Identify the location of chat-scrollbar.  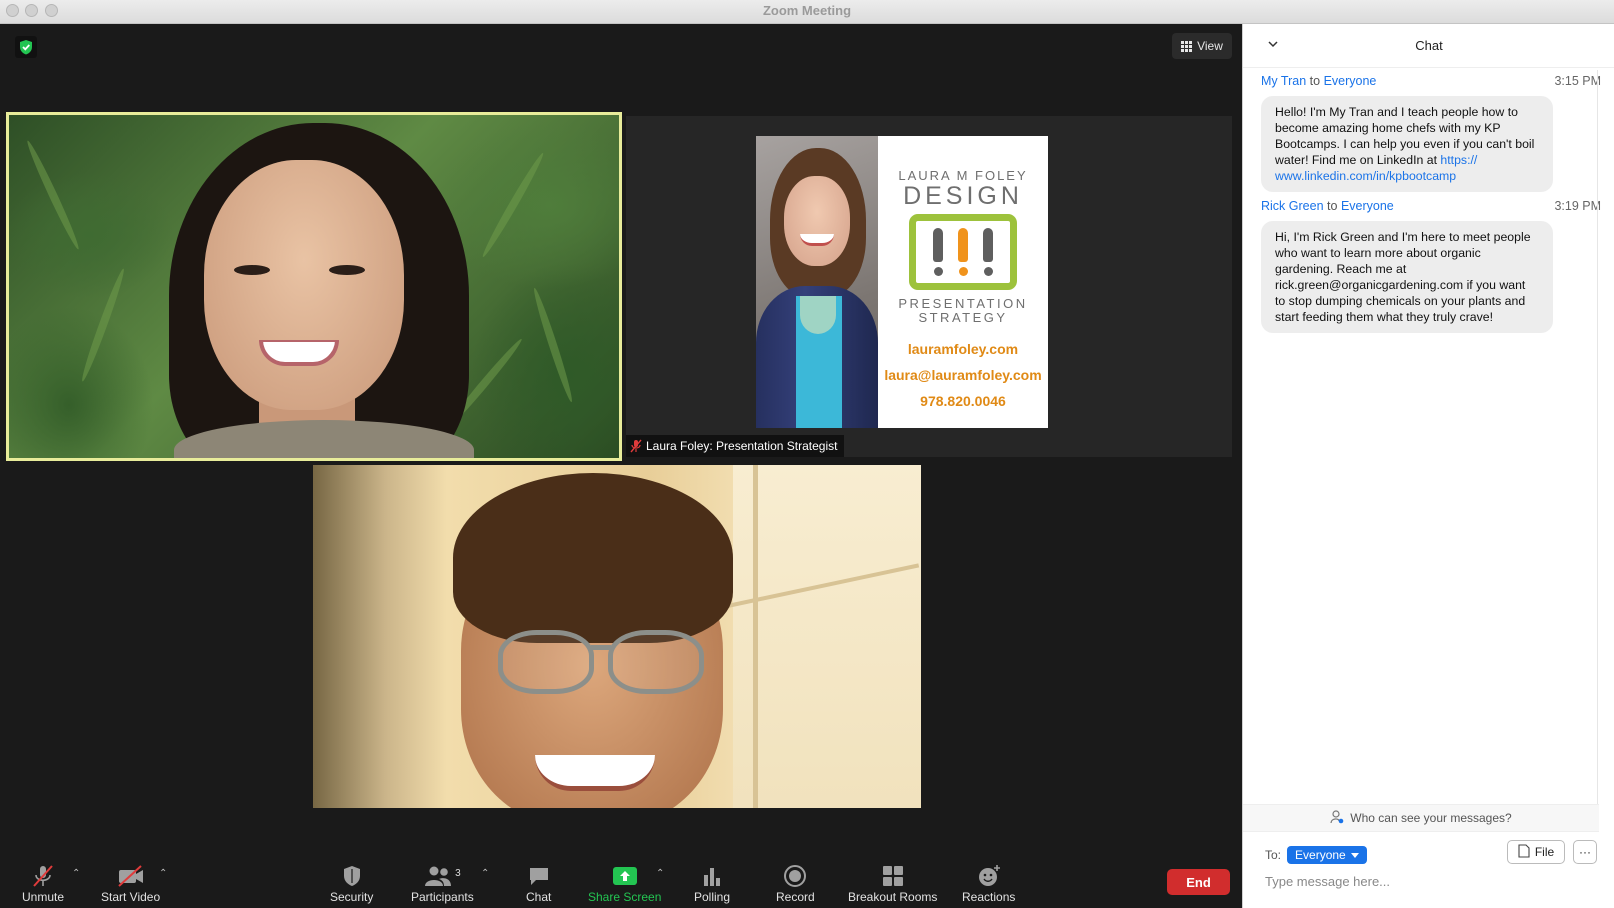
(1597, 450).